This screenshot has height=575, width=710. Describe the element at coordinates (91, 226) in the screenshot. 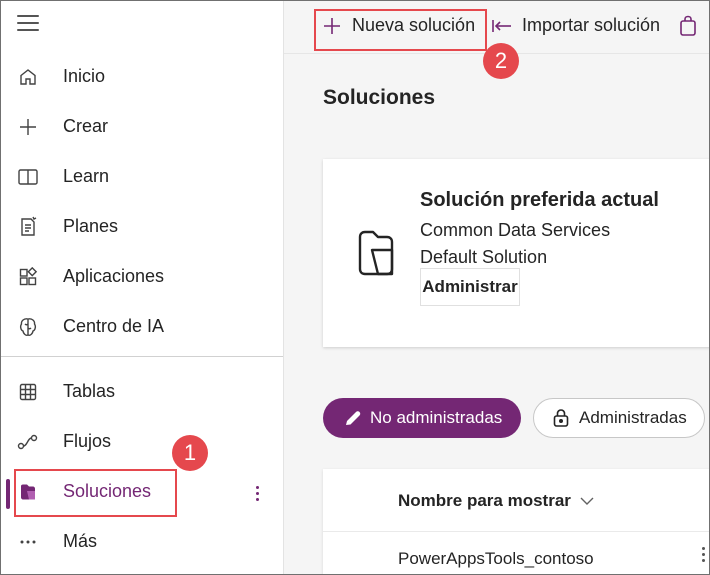

I see `sidebar-item-label: Planes` at that location.